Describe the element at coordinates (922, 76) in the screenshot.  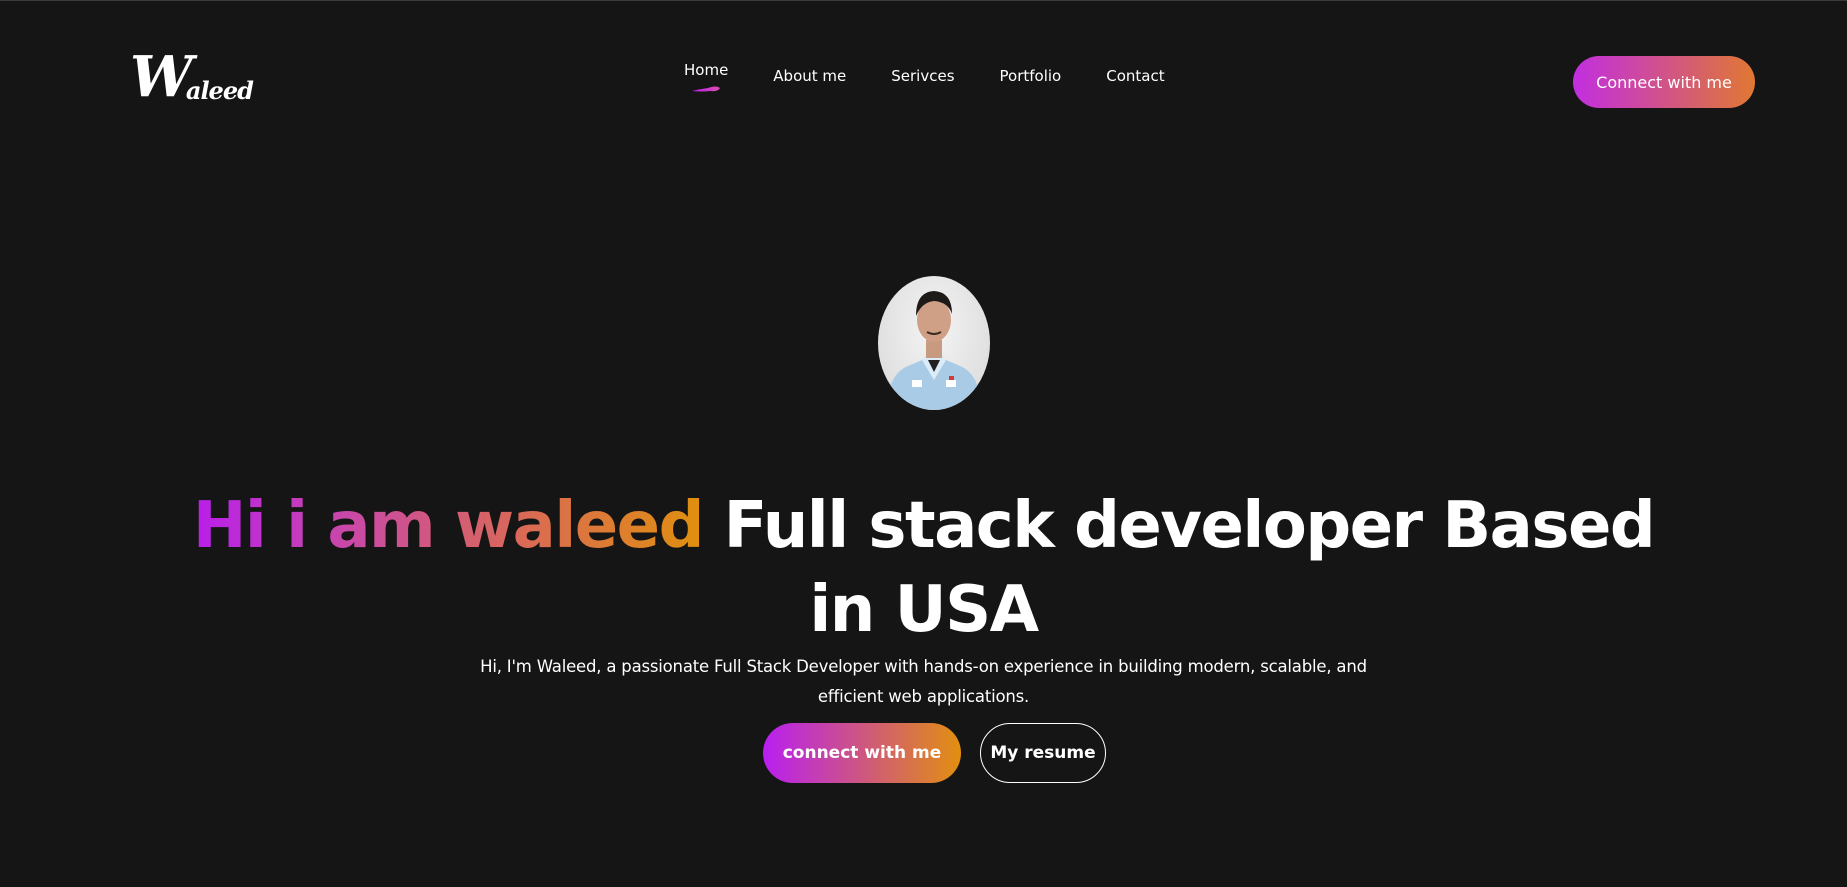
I see `nav-services: Serivces` at that location.